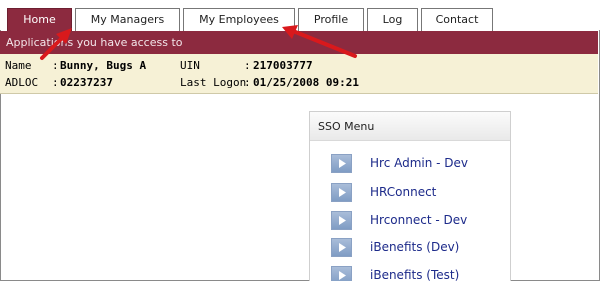 The height and width of the screenshot is (281, 600). What do you see at coordinates (457, 19) in the screenshot?
I see `tab-contact: Contact` at bounding box center [457, 19].